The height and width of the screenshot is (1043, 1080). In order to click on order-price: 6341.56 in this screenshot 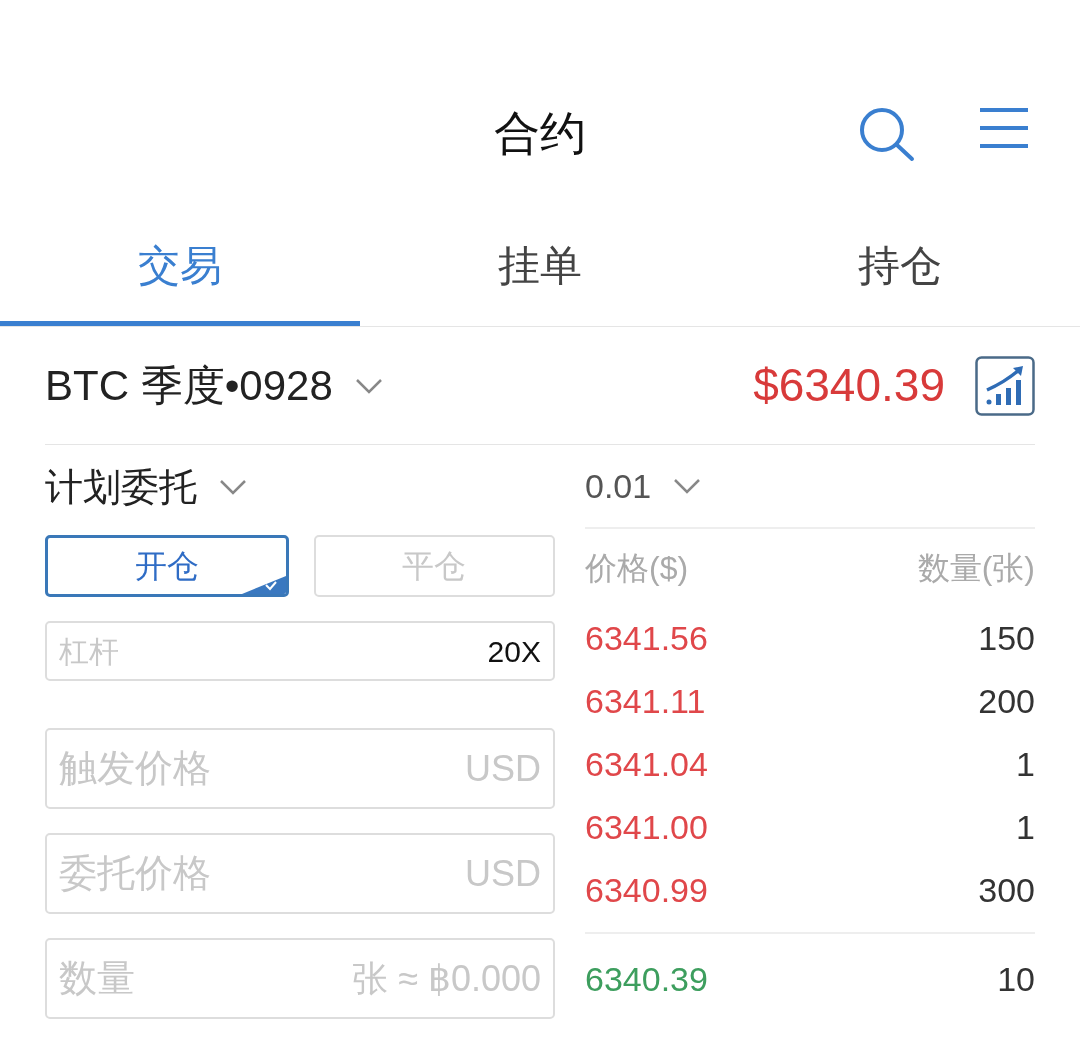, I will do `click(646, 638)`.